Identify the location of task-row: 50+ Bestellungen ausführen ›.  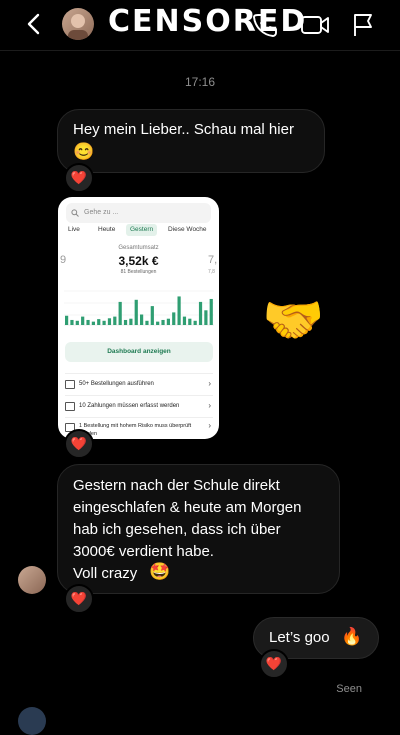
(139, 383).